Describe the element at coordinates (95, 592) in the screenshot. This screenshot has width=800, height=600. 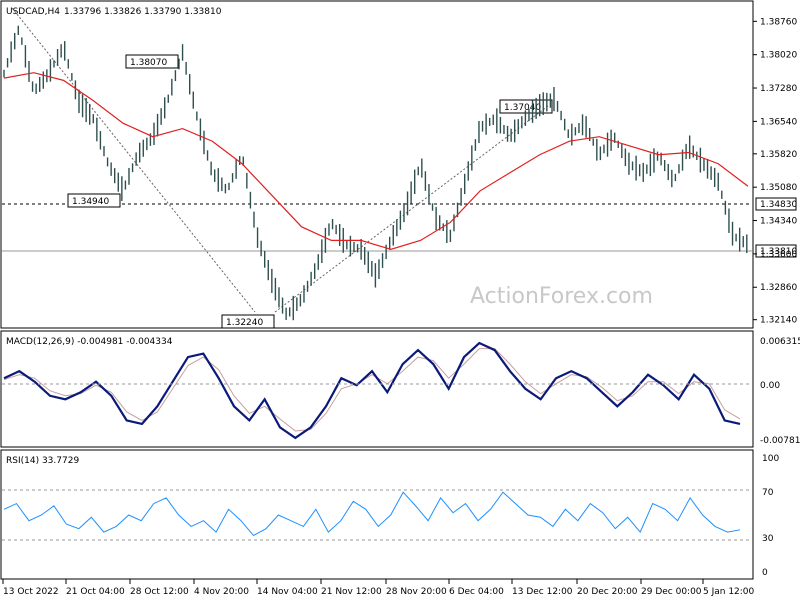
I see `x-tick-label: 21 Oct 04:00` at that location.